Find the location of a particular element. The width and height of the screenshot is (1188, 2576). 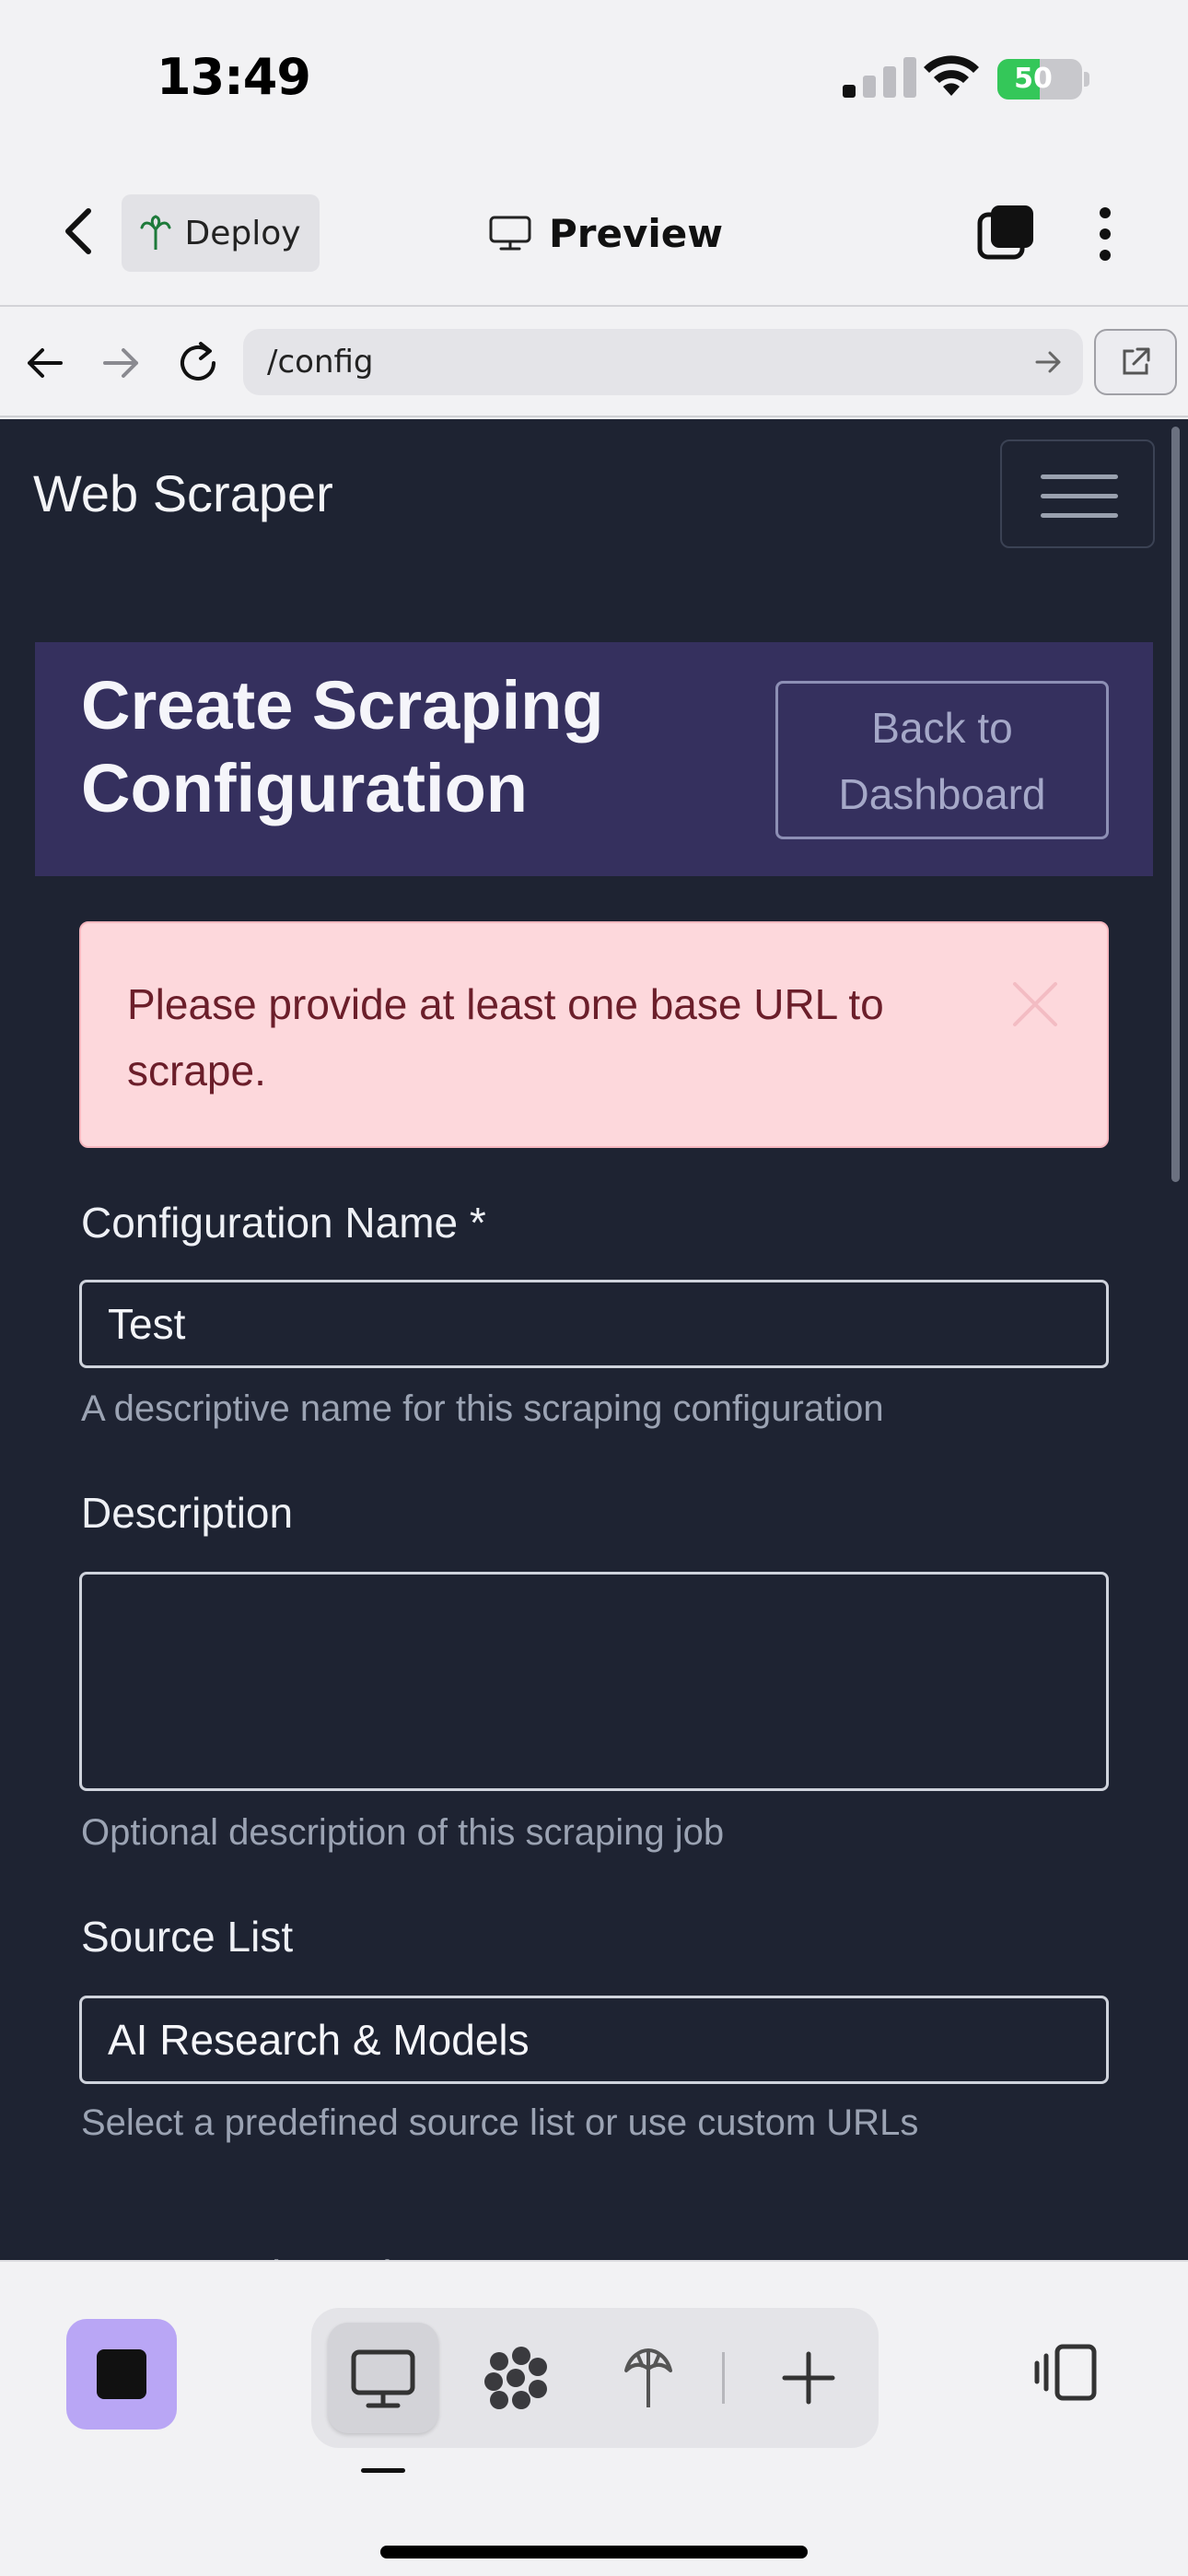

device-toggle-icon is located at coordinates (1066, 2372).